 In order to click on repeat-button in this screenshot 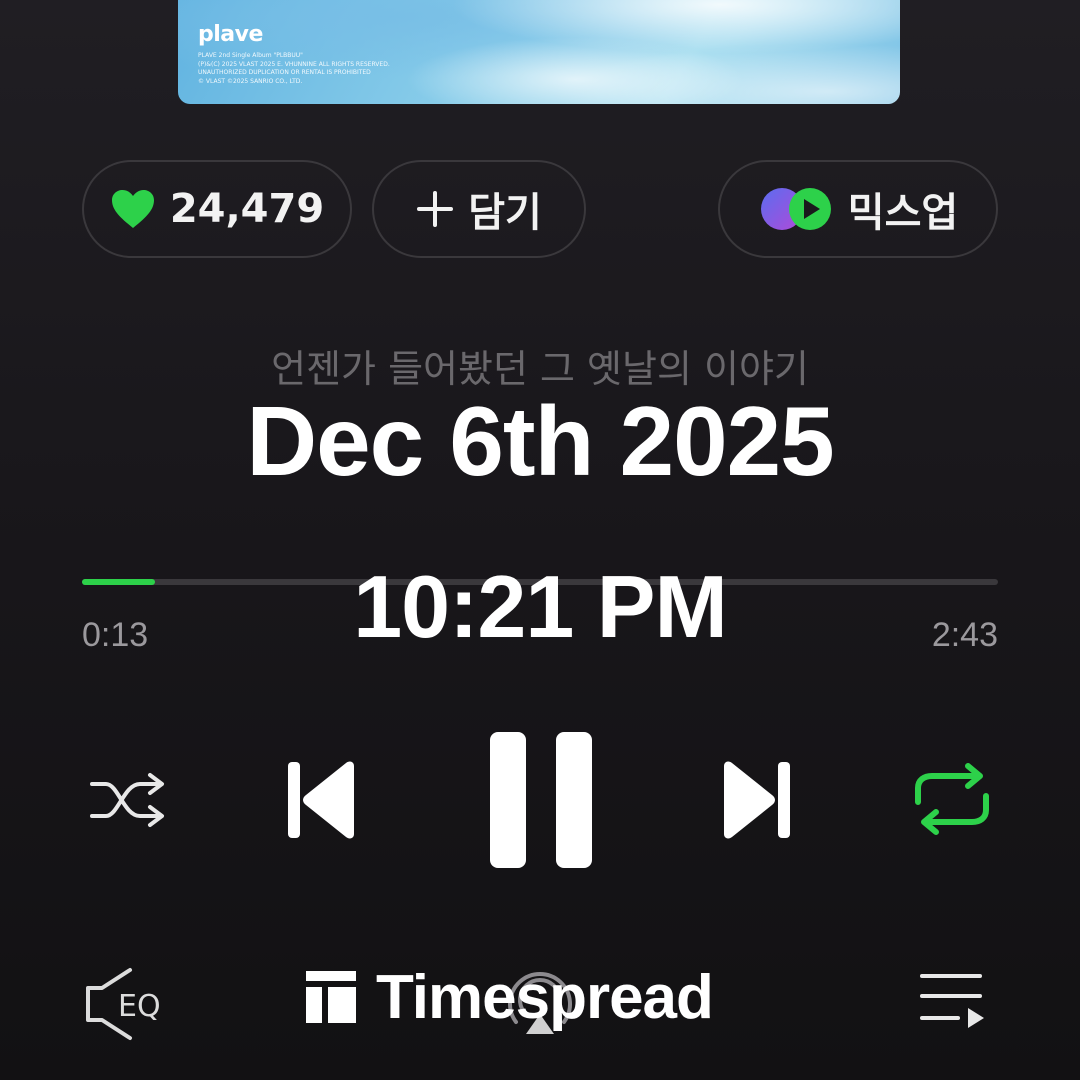, I will do `click(952, 799)`.